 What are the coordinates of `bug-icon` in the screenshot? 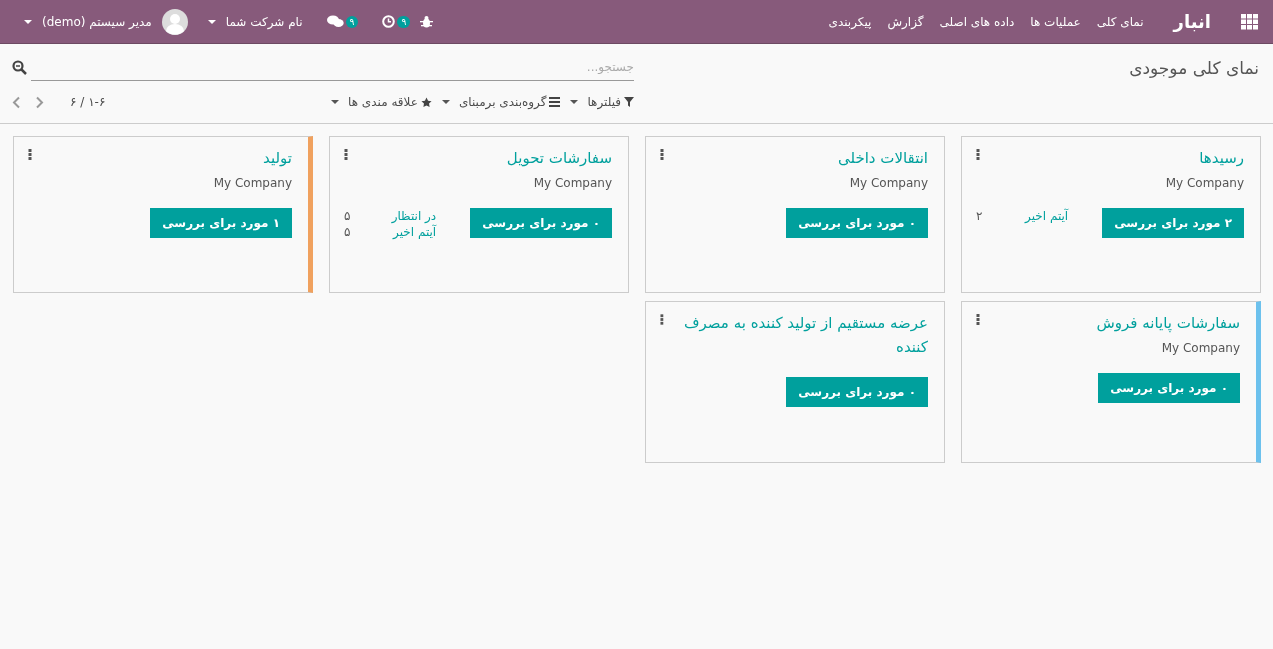 It's located at (427, 21).